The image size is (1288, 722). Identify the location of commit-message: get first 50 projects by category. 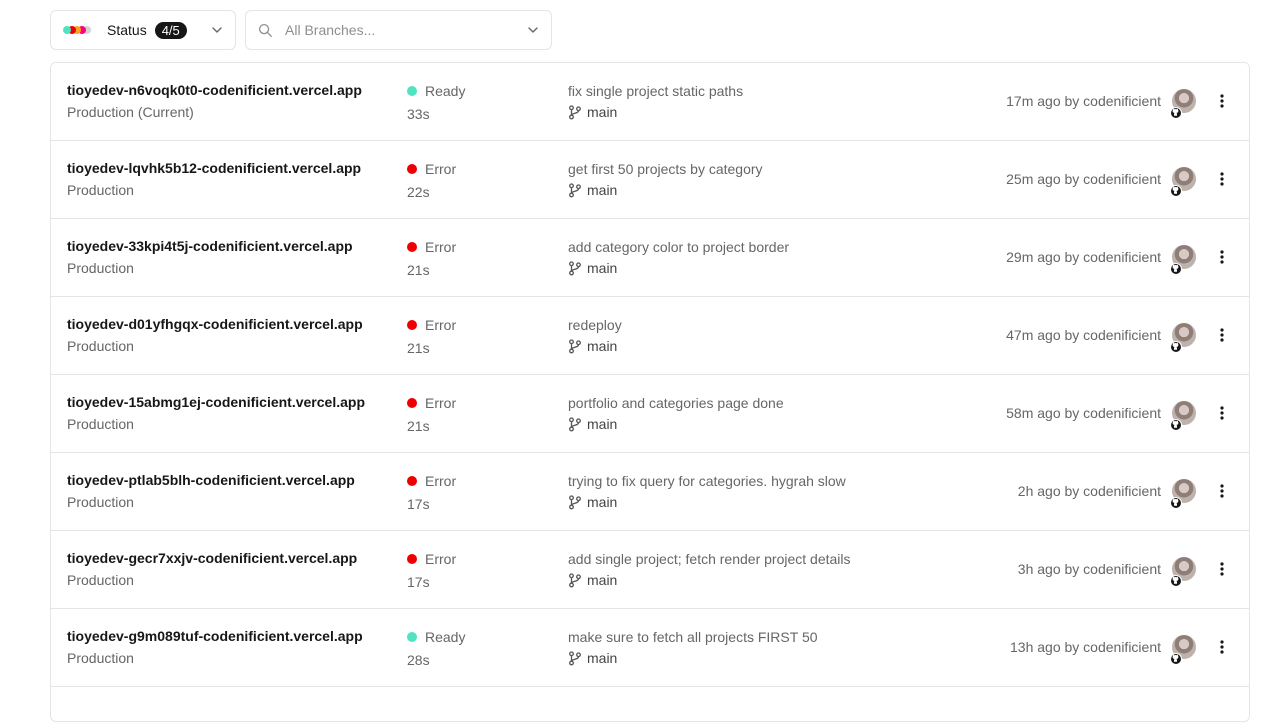
(665, 169).